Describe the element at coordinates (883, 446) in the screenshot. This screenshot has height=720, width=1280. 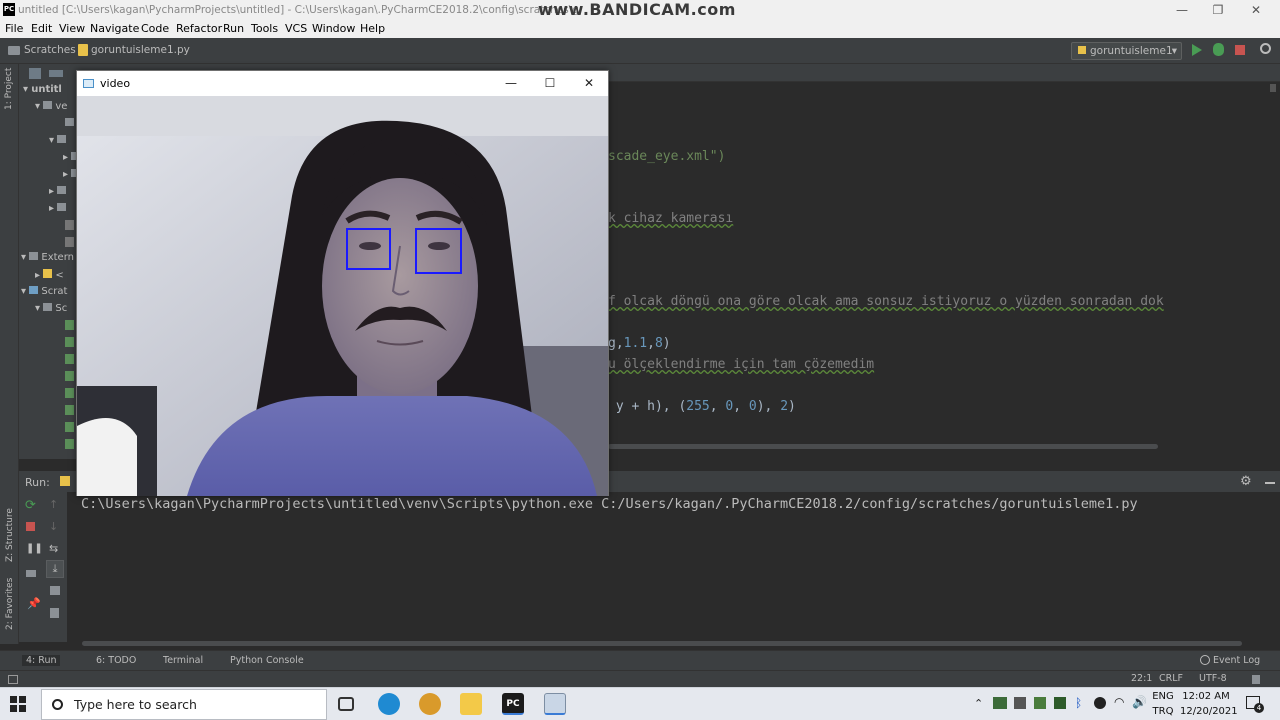
I see `editor-horizontal-scrollbar` at that location.